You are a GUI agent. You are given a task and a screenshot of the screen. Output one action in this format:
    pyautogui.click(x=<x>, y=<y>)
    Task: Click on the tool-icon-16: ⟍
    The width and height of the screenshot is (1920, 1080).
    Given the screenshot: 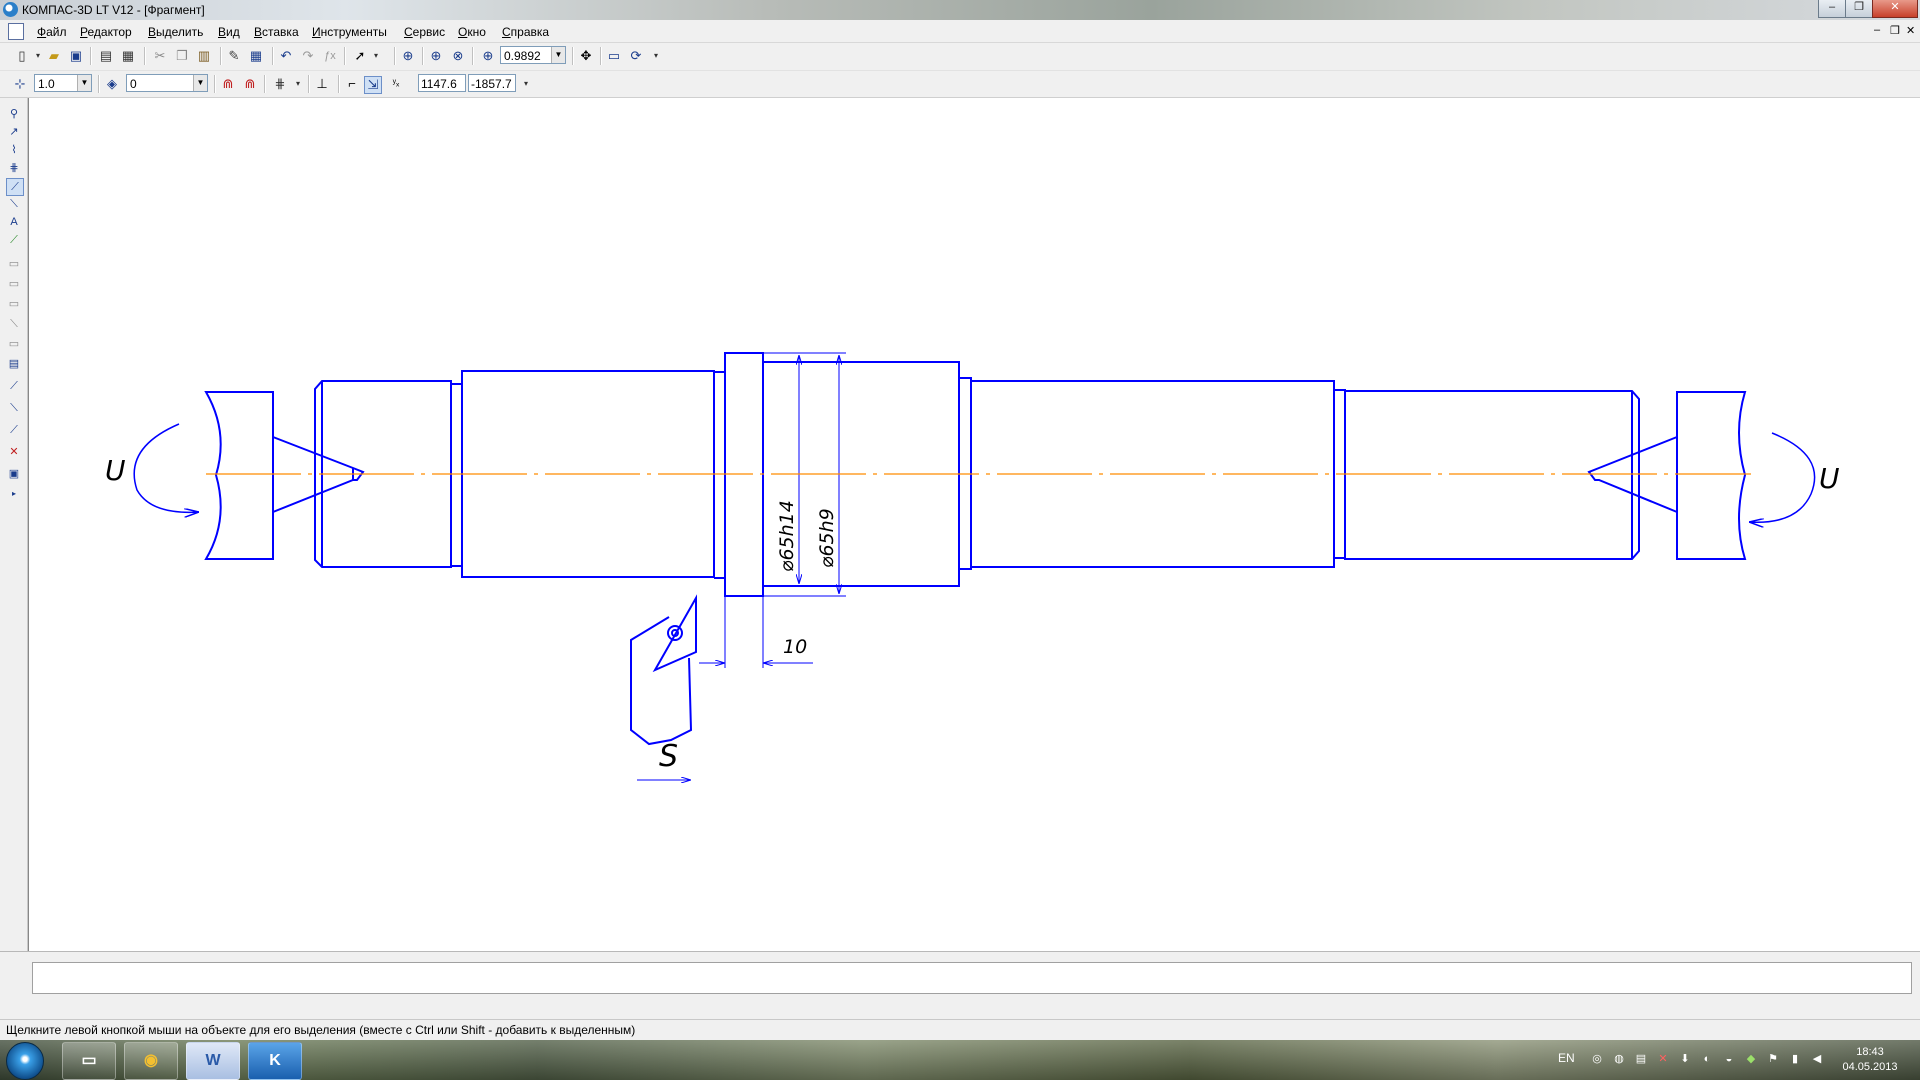 What is the action you would take?
    pyautogui.click(x=14, y=408)
    